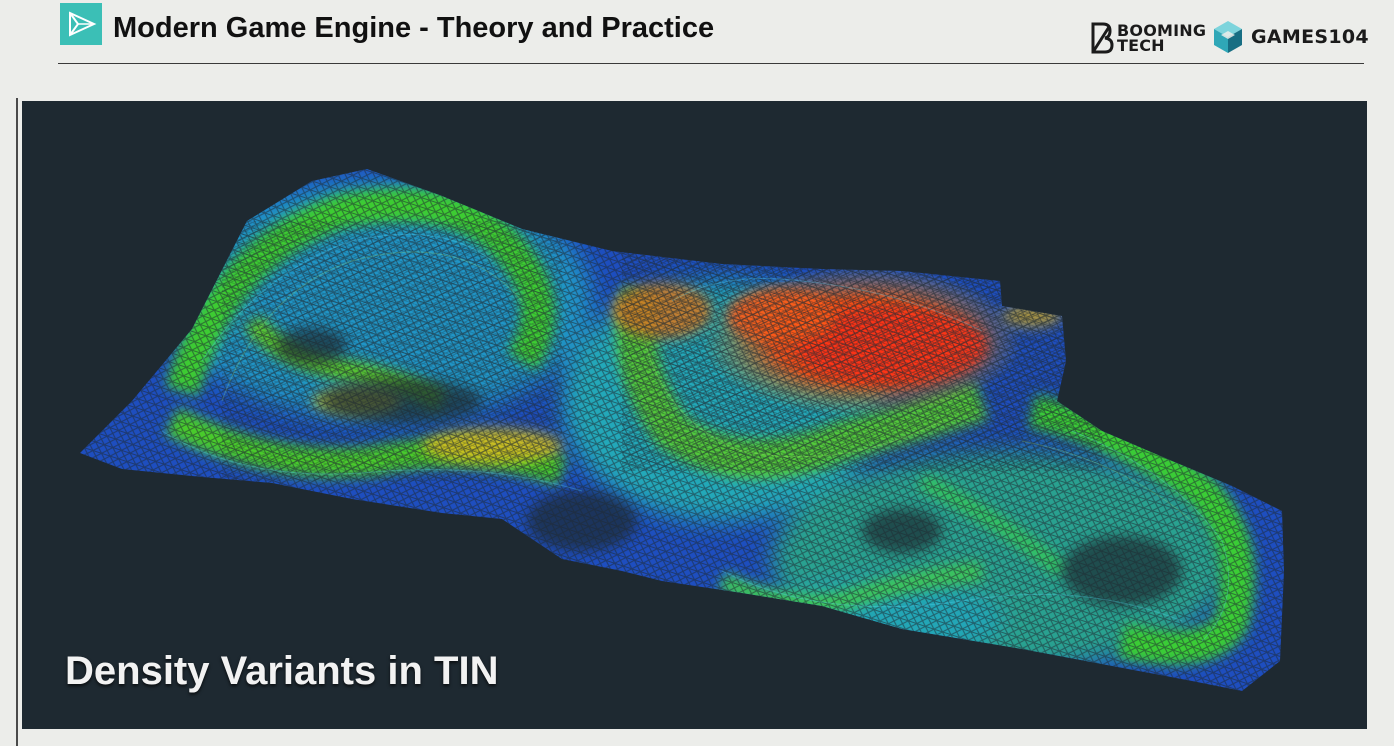 The image size is (1394, 746). I want to click on play-triangle-icon, so click(81, 24).